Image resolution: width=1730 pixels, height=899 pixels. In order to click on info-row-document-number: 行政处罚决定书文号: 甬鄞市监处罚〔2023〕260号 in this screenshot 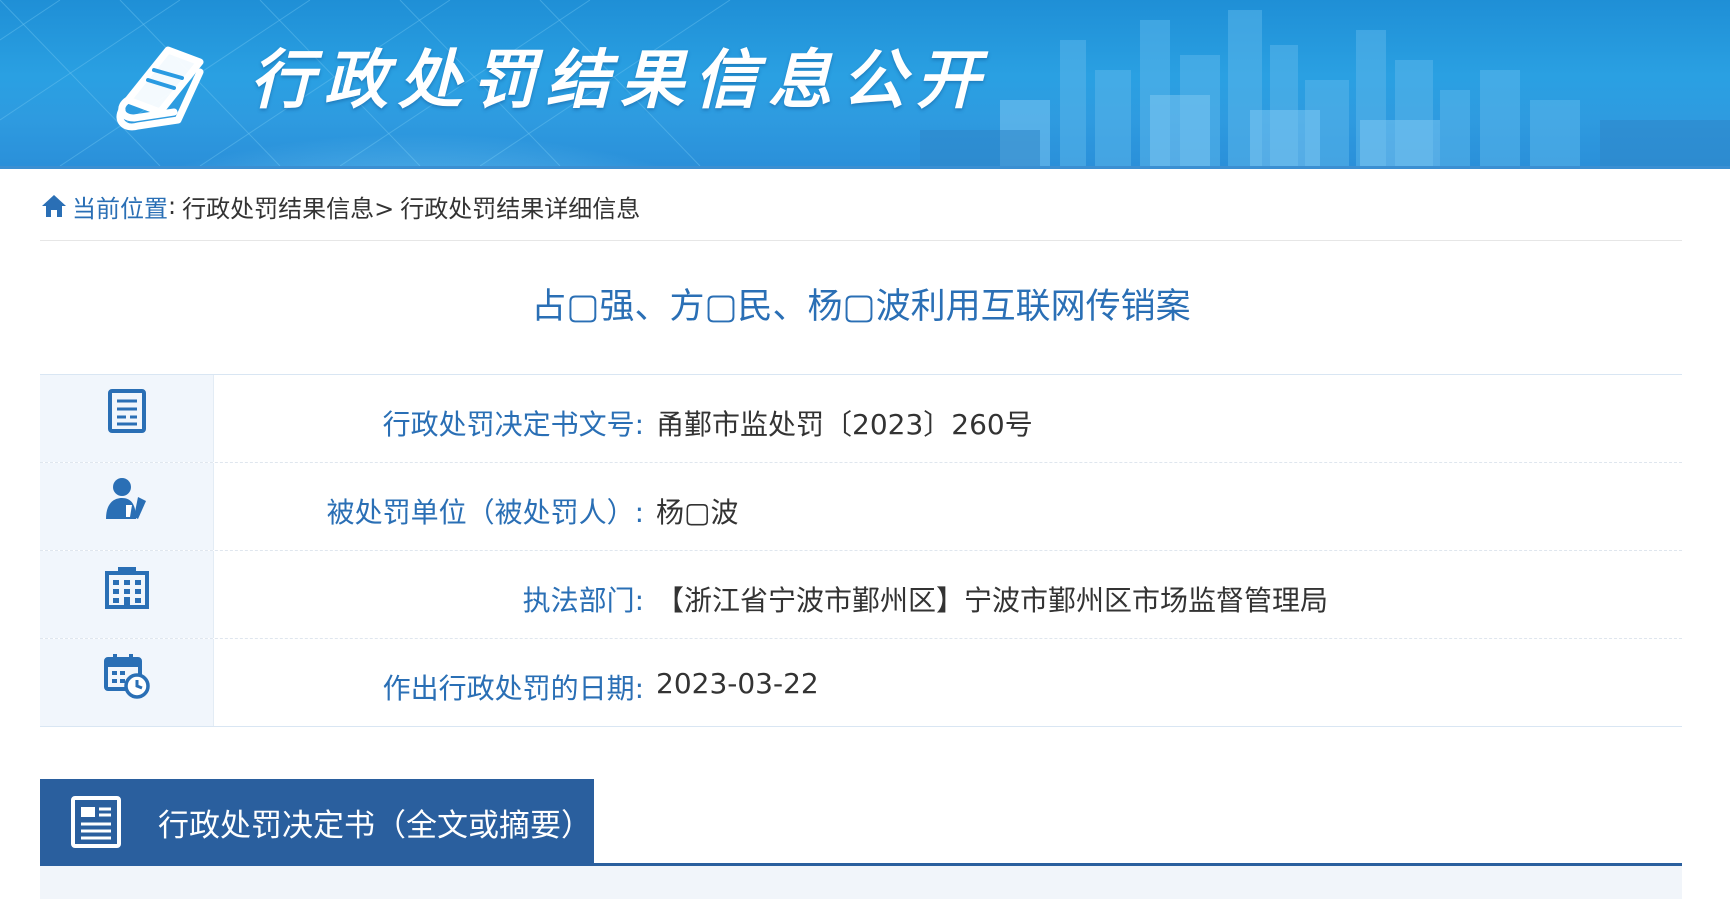, I will do `click(861, 419)`.